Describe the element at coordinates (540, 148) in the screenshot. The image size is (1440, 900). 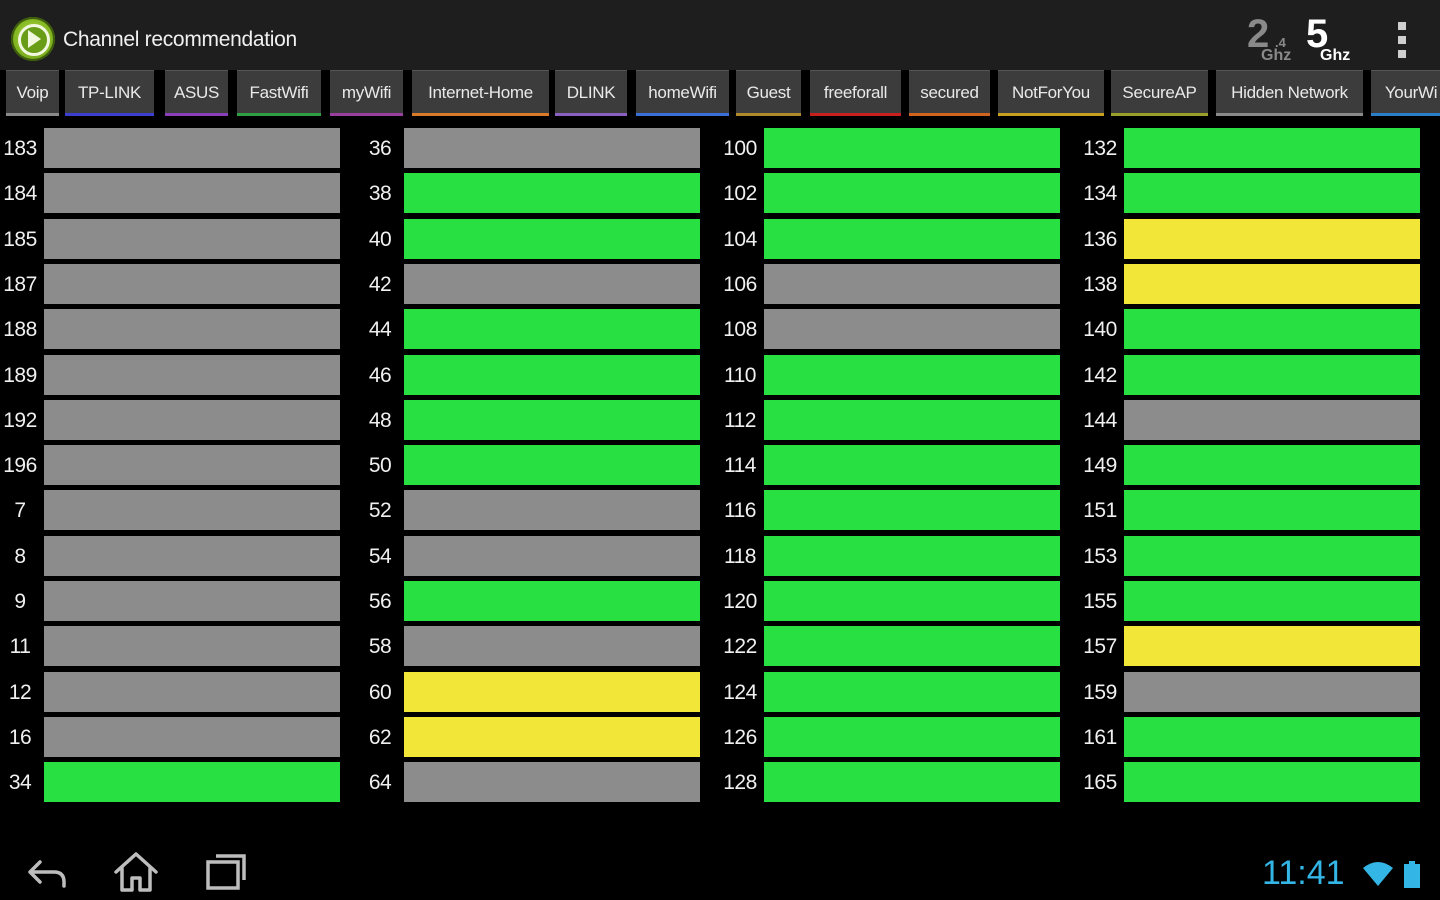
I see `channel-row: 36` at that location.